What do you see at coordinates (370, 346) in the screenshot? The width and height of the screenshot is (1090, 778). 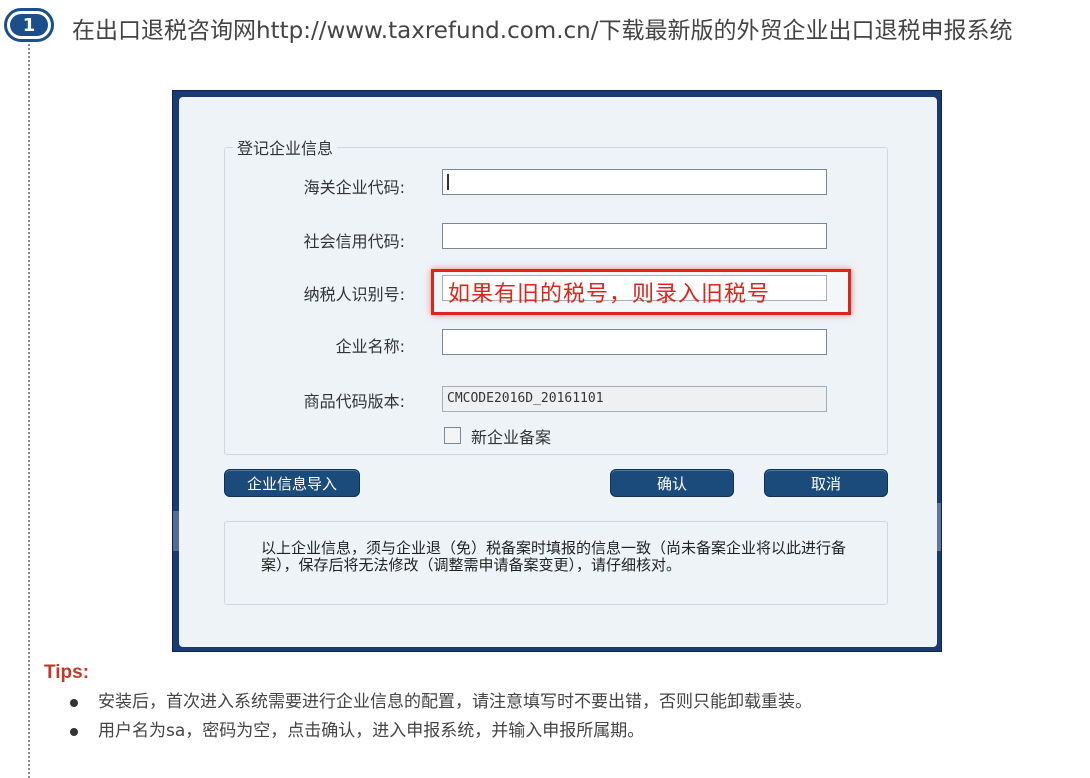 I see `company-name-label: 企业名称:` at bounding box center [370, 346].